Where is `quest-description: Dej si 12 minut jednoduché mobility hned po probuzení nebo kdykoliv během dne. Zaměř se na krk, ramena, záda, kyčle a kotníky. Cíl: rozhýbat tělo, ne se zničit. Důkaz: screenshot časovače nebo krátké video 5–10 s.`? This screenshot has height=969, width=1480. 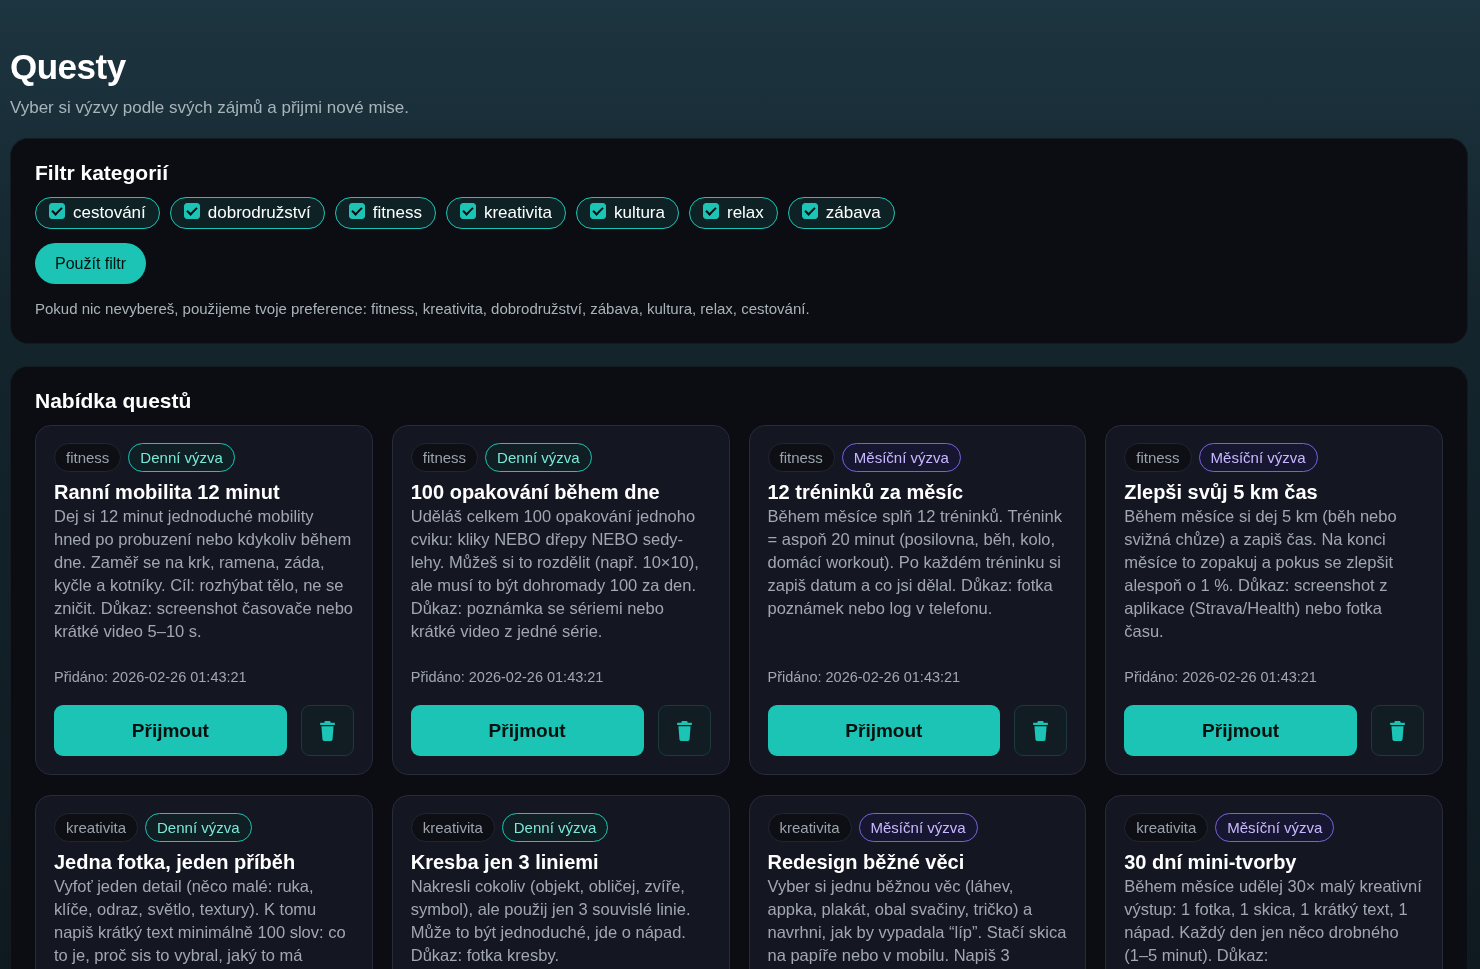
quest-description: Dej si 12 minut jednoduché mobility hned po probuzení nebo kdykoliv během dne. Zaměř se na krk, ramena, záda, kyčle a kotníky. Cíl: rozhýbat tělo, ne se zničit. Důkaz: screenshot časovače nebo krátké video 5–10 s. is located at coordinates (204, 574).